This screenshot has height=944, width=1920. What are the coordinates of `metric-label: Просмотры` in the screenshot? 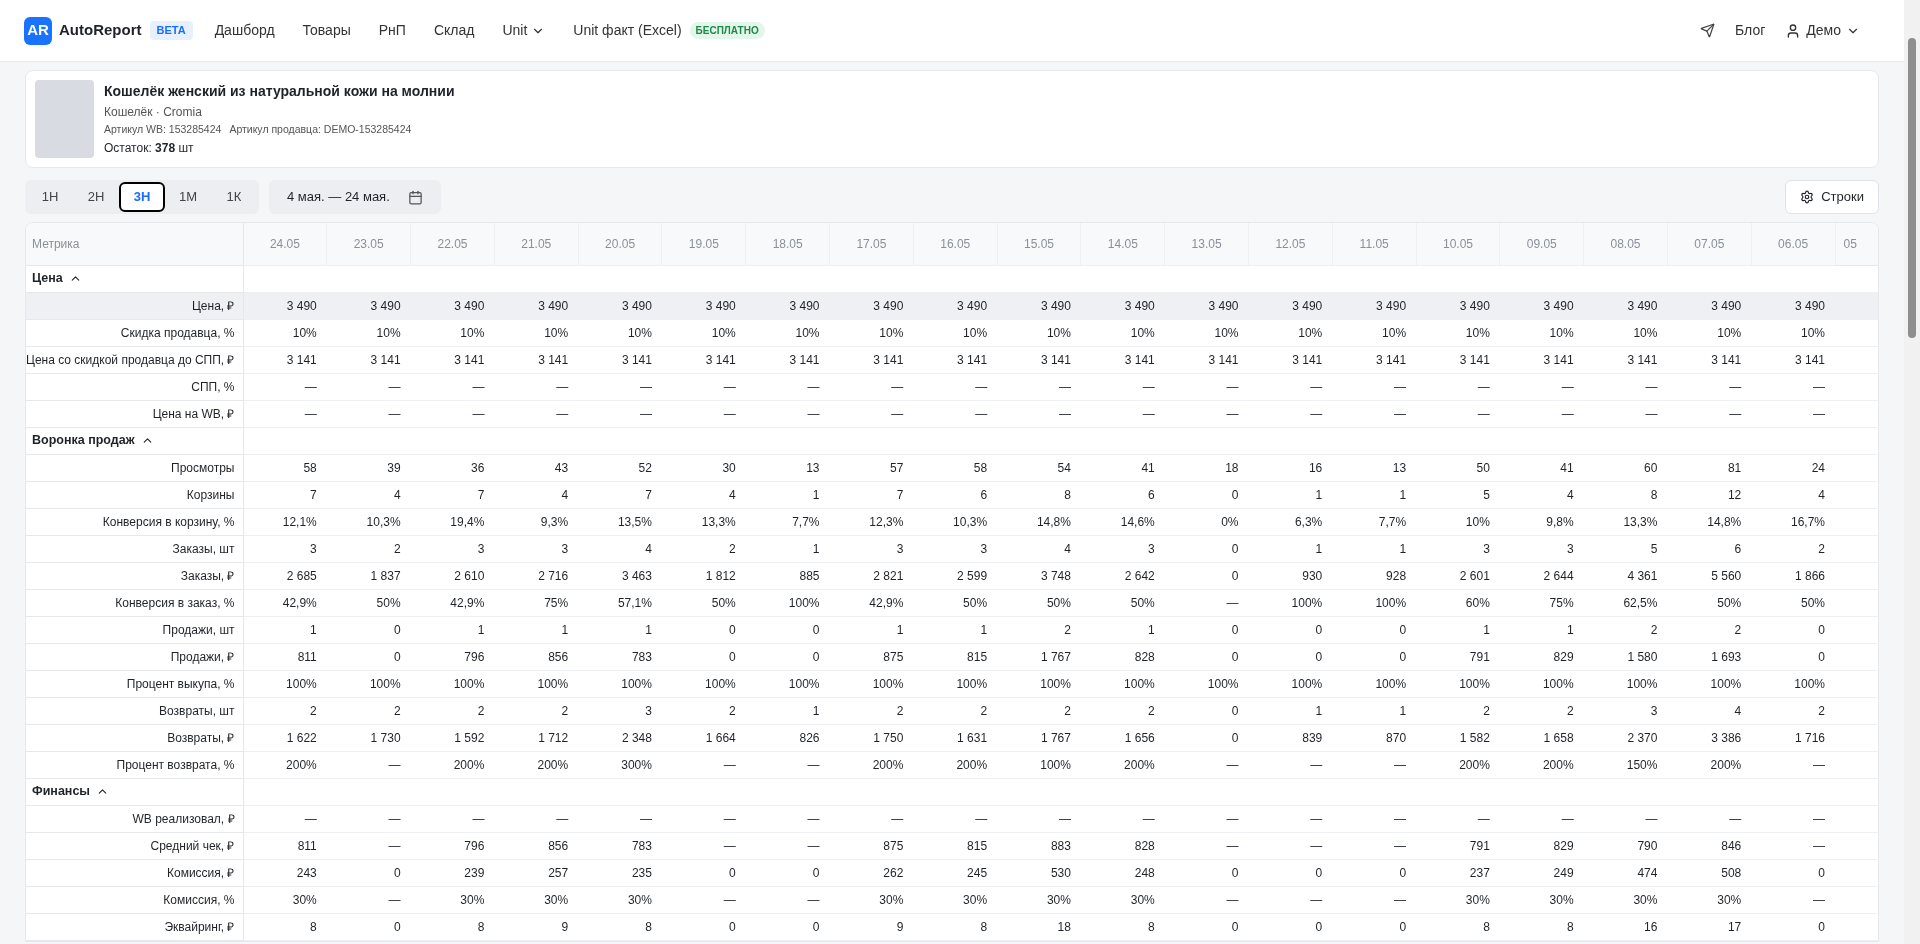 It's located at (134, 467).